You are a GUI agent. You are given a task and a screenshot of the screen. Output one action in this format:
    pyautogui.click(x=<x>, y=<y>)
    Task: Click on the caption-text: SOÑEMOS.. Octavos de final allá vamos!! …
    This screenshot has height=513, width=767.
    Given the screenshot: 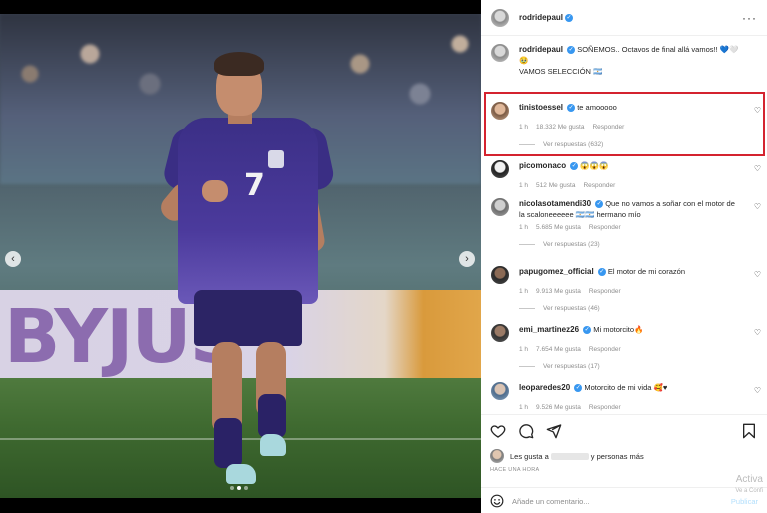 What is the action you would take?
    pyautogui.click(x=658, y=49)
    